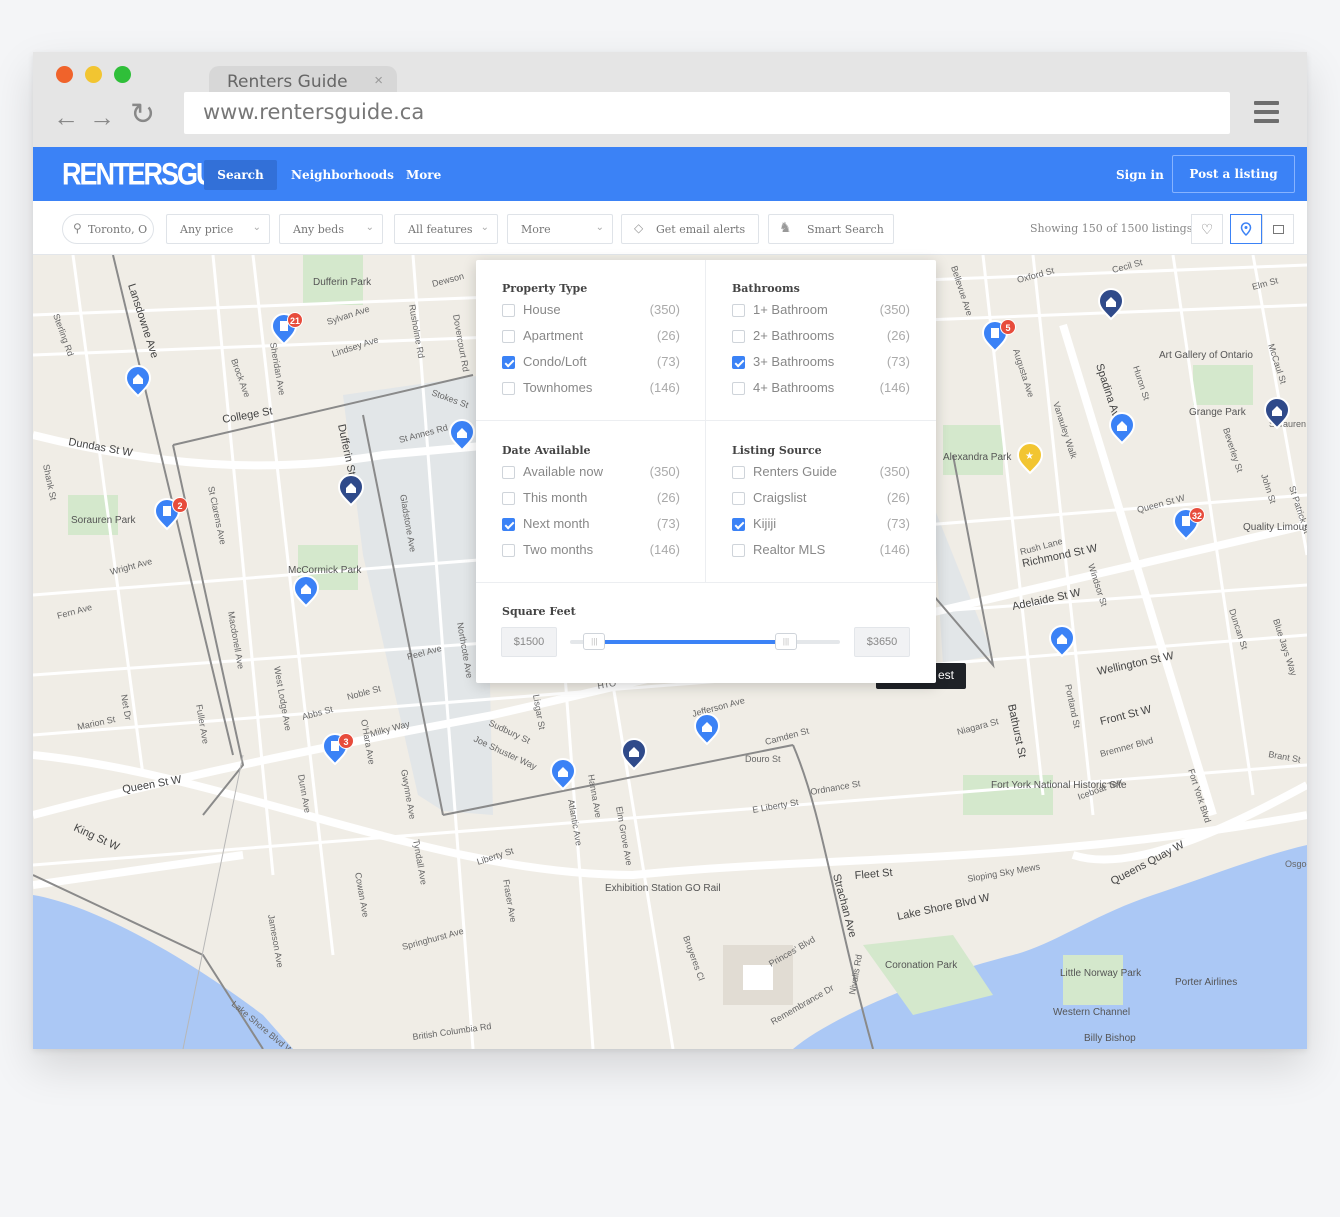 Image resolution: width=1340 pixels, height=1217 pixels. Describe the element at coordinates (591, 473) in the screenshot. I see `filter-option: Available now (350)` at that location.